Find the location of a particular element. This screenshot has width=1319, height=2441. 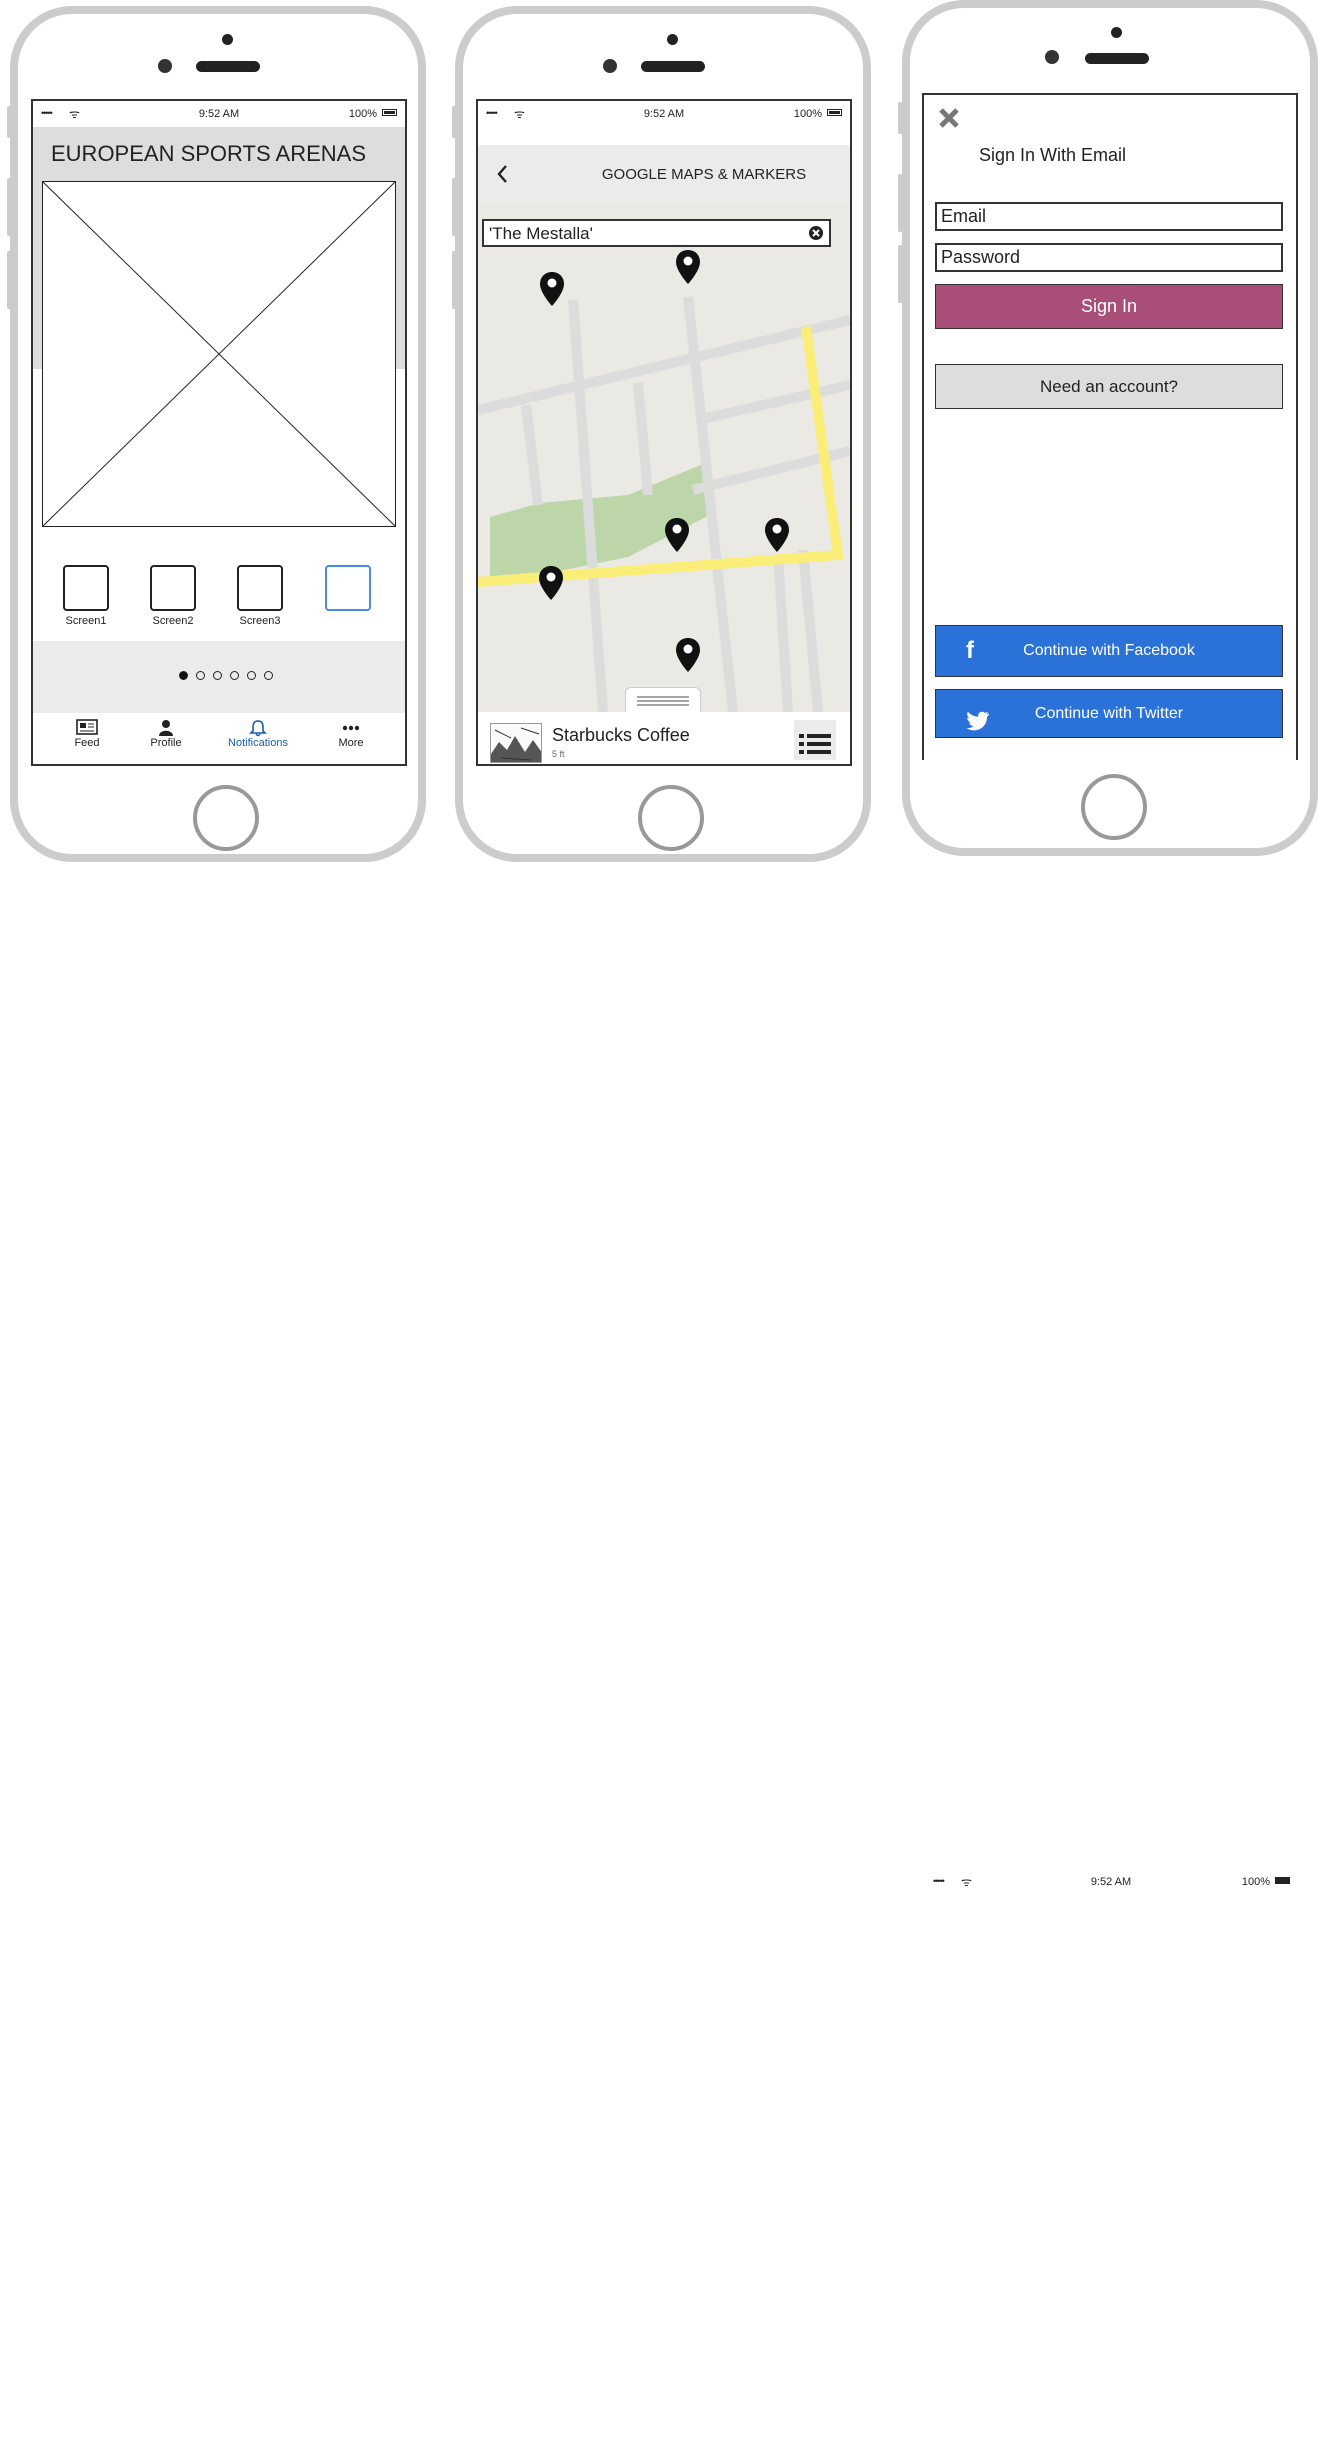

drag-handle-icon is located at coordinates (663, 701).